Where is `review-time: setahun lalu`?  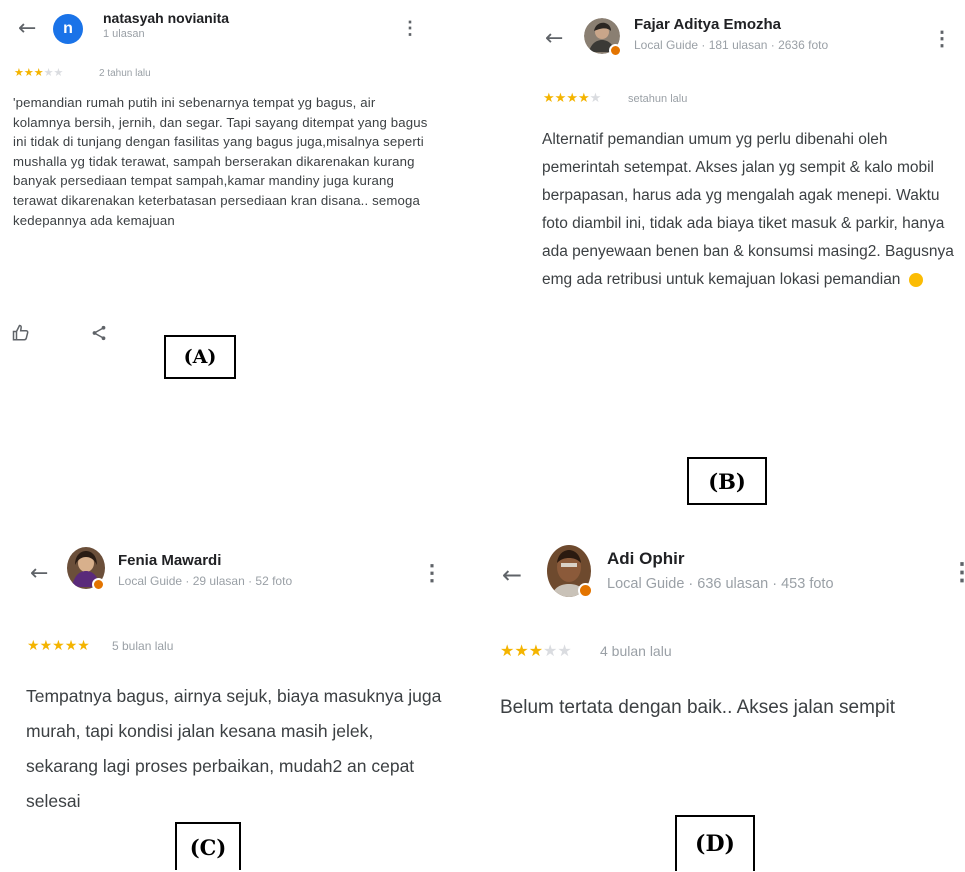 review-time: setahun lalu is located at coordinates (658, 99).